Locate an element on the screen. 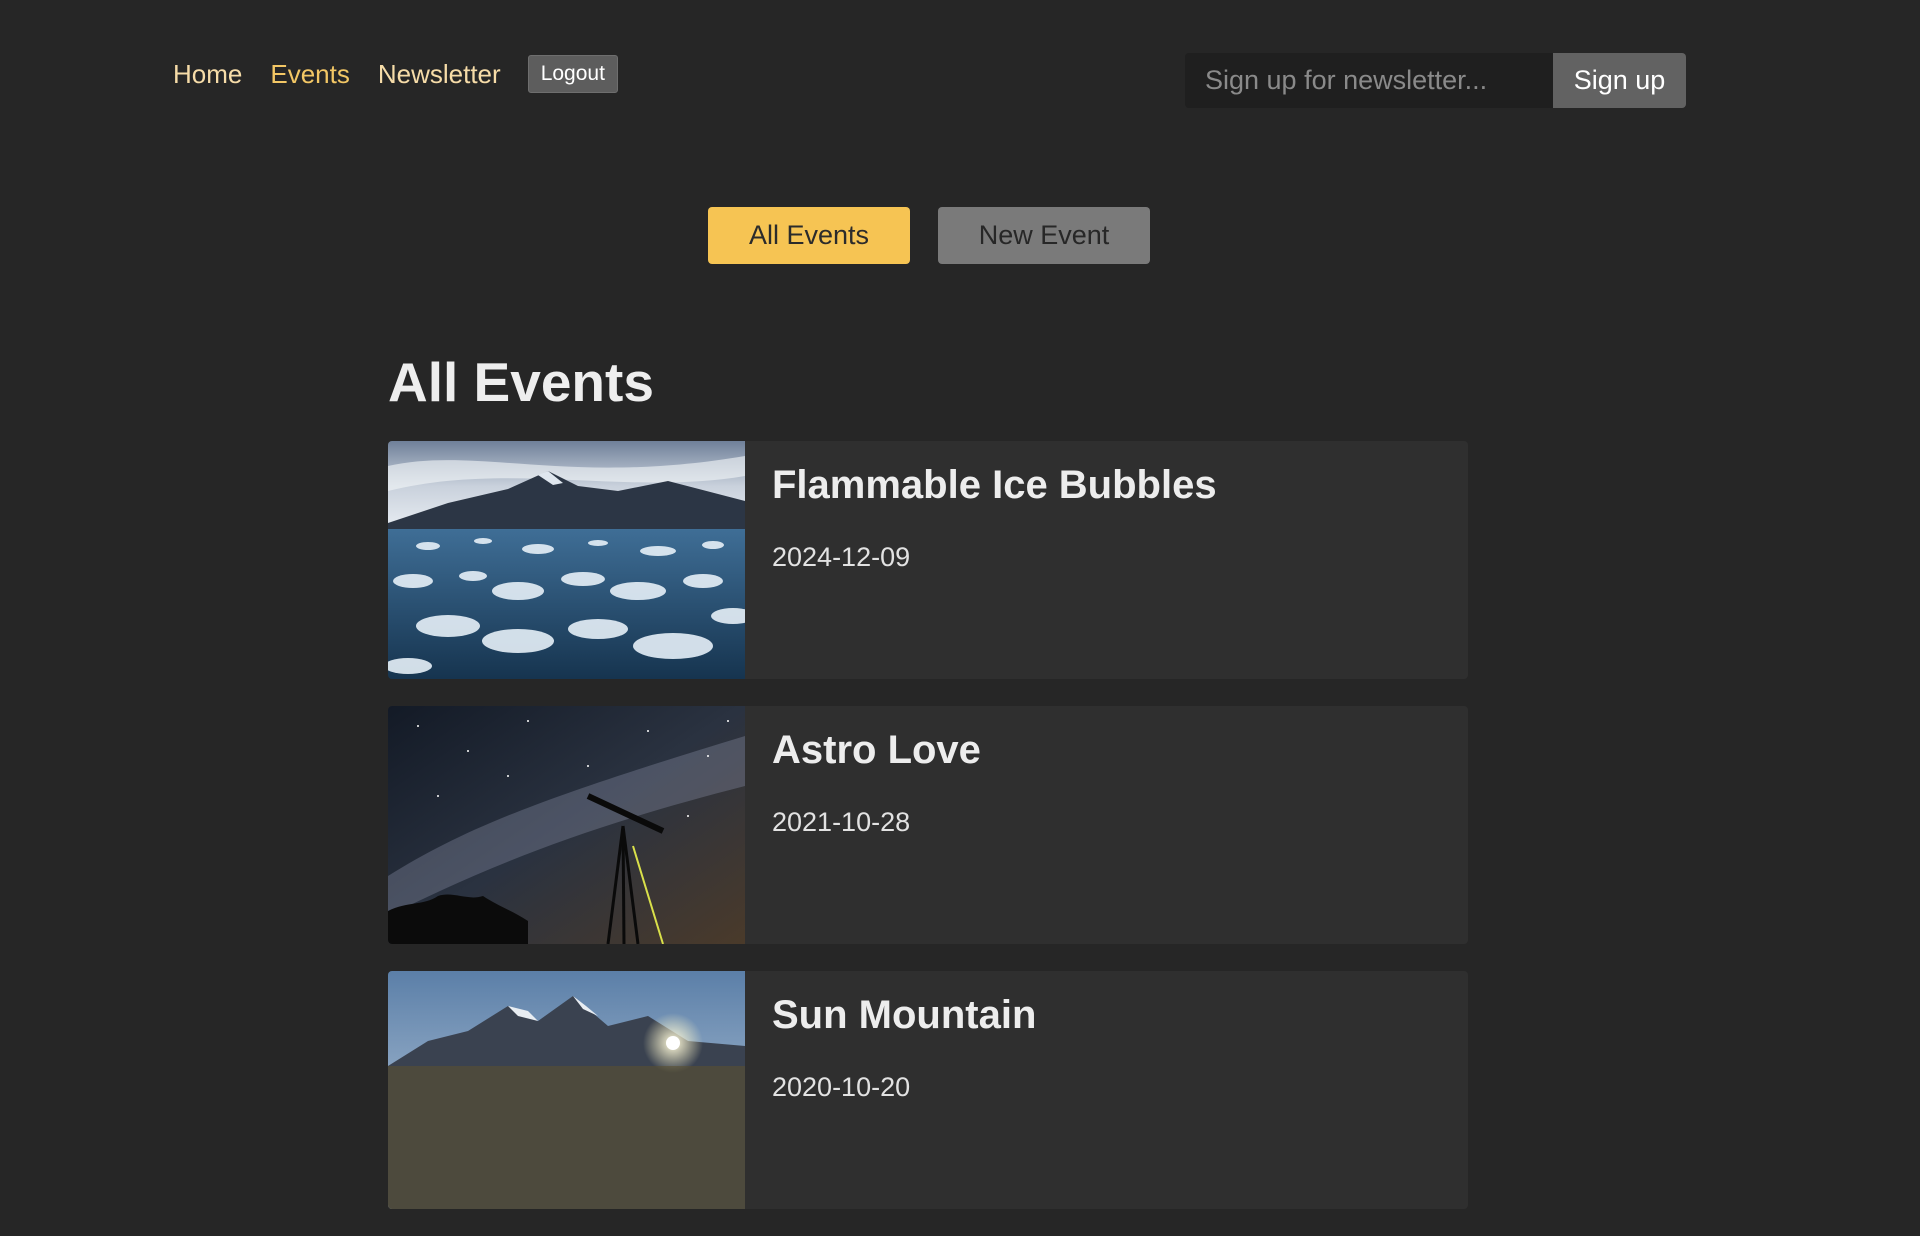 The height and width of the screenshot is (1236, 1920). event-card: Astro Love 2021-10-28 is located at coordinates (928, 825).